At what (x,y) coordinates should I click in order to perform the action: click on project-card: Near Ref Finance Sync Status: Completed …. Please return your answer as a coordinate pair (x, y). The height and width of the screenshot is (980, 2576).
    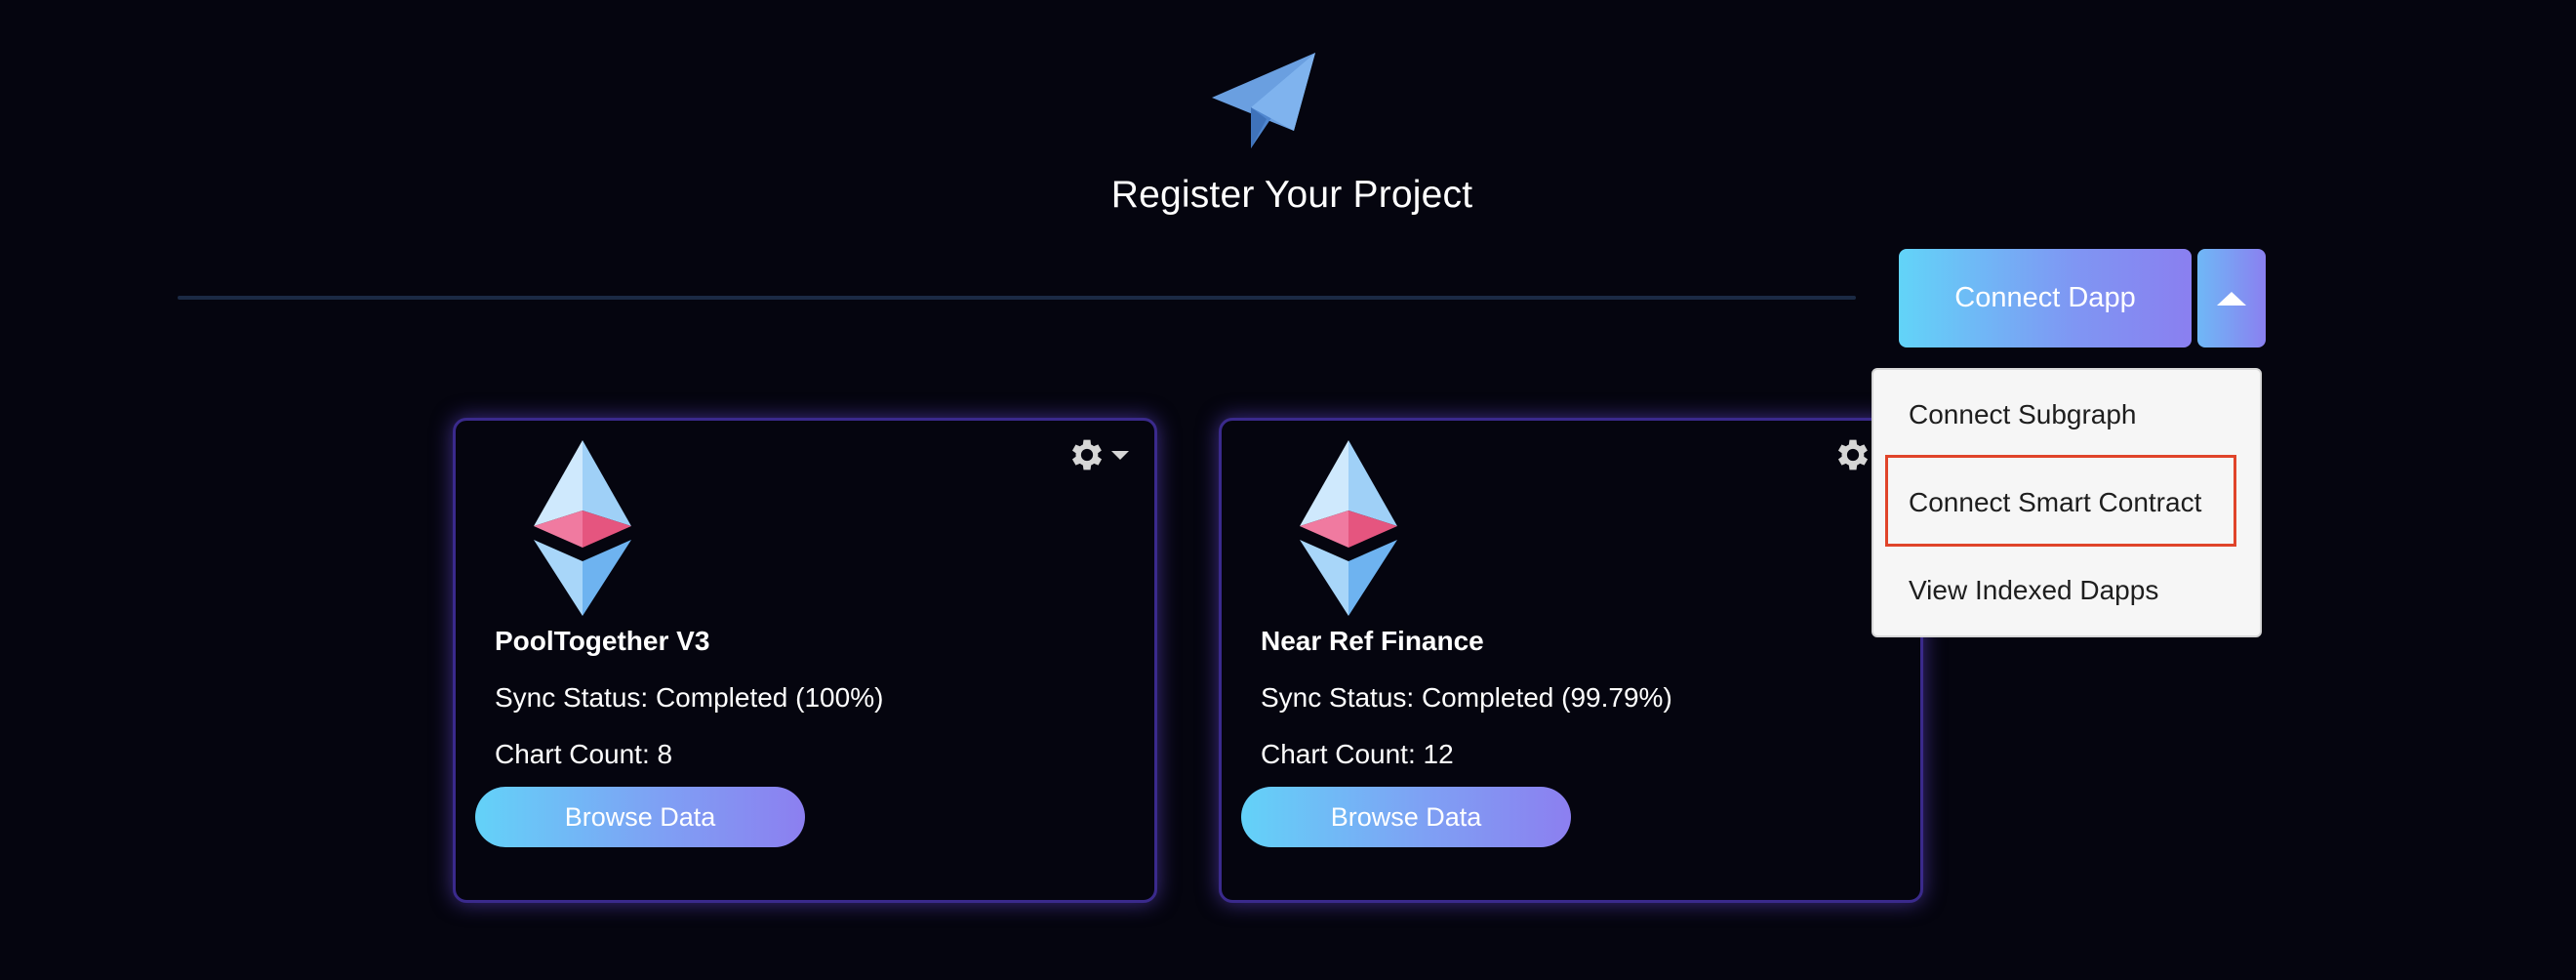
    Looking at the image, I should click on (1571, 660).